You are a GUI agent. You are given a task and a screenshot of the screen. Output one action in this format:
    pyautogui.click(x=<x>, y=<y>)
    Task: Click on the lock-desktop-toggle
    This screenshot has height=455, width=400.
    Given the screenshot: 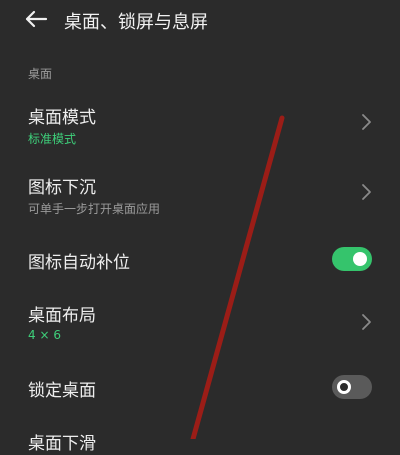 What is the action you would take?
    pyautogui.click(x=352, y=387)
    